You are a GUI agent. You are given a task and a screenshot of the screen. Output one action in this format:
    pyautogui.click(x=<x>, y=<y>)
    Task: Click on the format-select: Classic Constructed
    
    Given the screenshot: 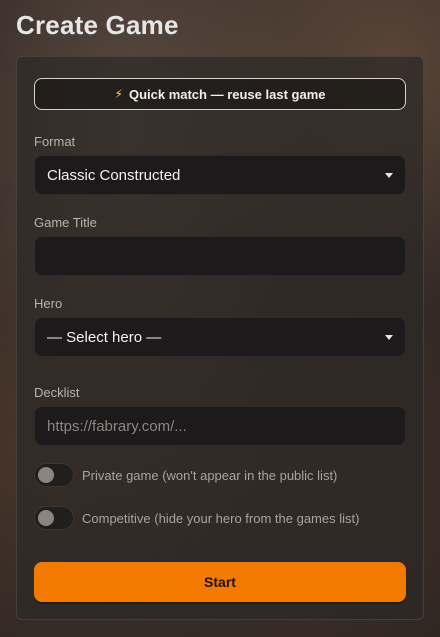 What is the action you would take?
    pyautogui.click(x=220, y=175)
    